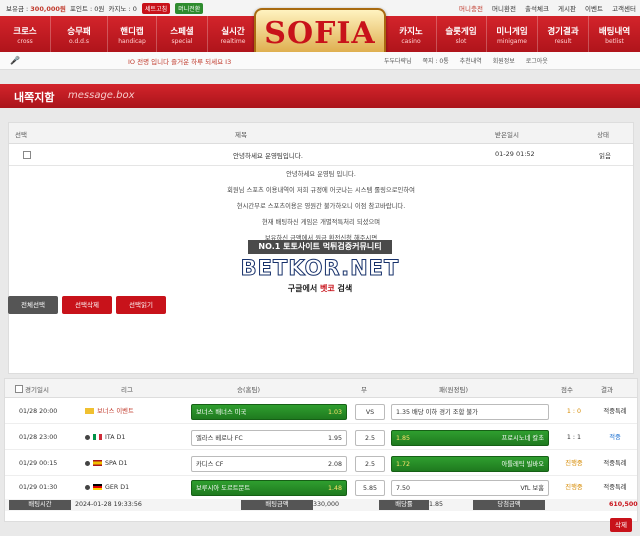  I want to click on bet-home-odds: 엘라스 베로나 FC 1.95, so click(269, 438).